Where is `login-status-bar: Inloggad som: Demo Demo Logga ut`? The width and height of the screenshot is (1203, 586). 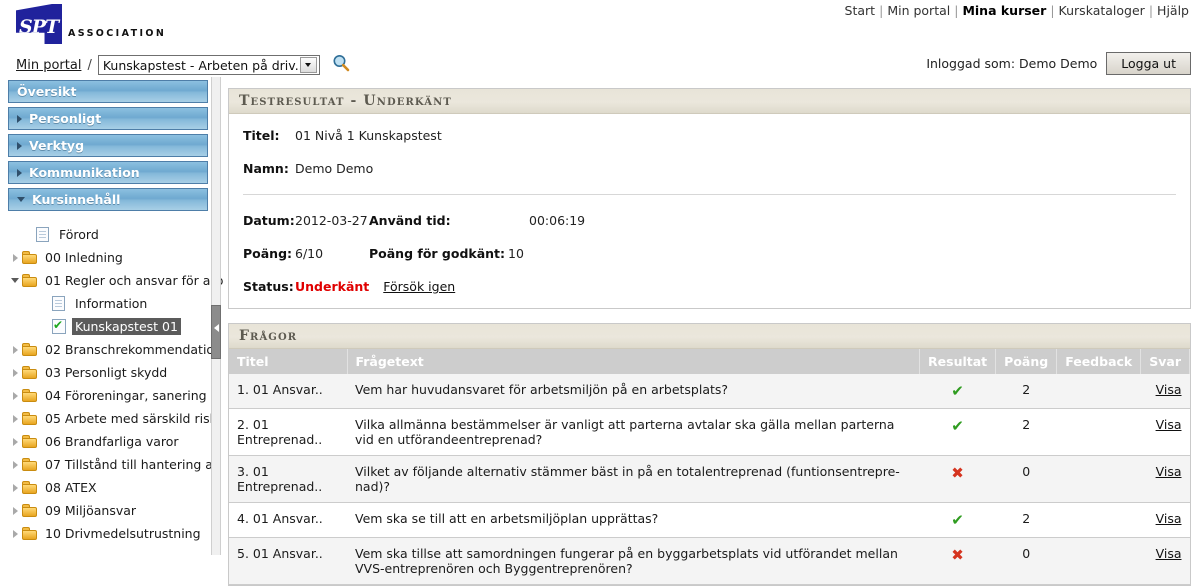 login-status-bar: Inloggad som: Demo Demo Logga ut is located at coordinates (1058, 63).